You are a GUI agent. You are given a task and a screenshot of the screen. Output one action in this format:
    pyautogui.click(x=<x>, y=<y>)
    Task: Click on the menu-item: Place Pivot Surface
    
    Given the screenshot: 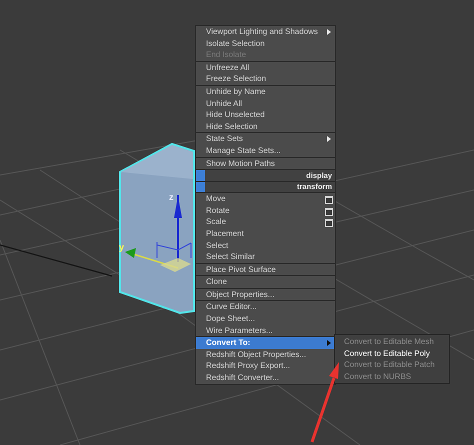 What is the action you would take?
    pyautogui.click(x=265, y=270)
    